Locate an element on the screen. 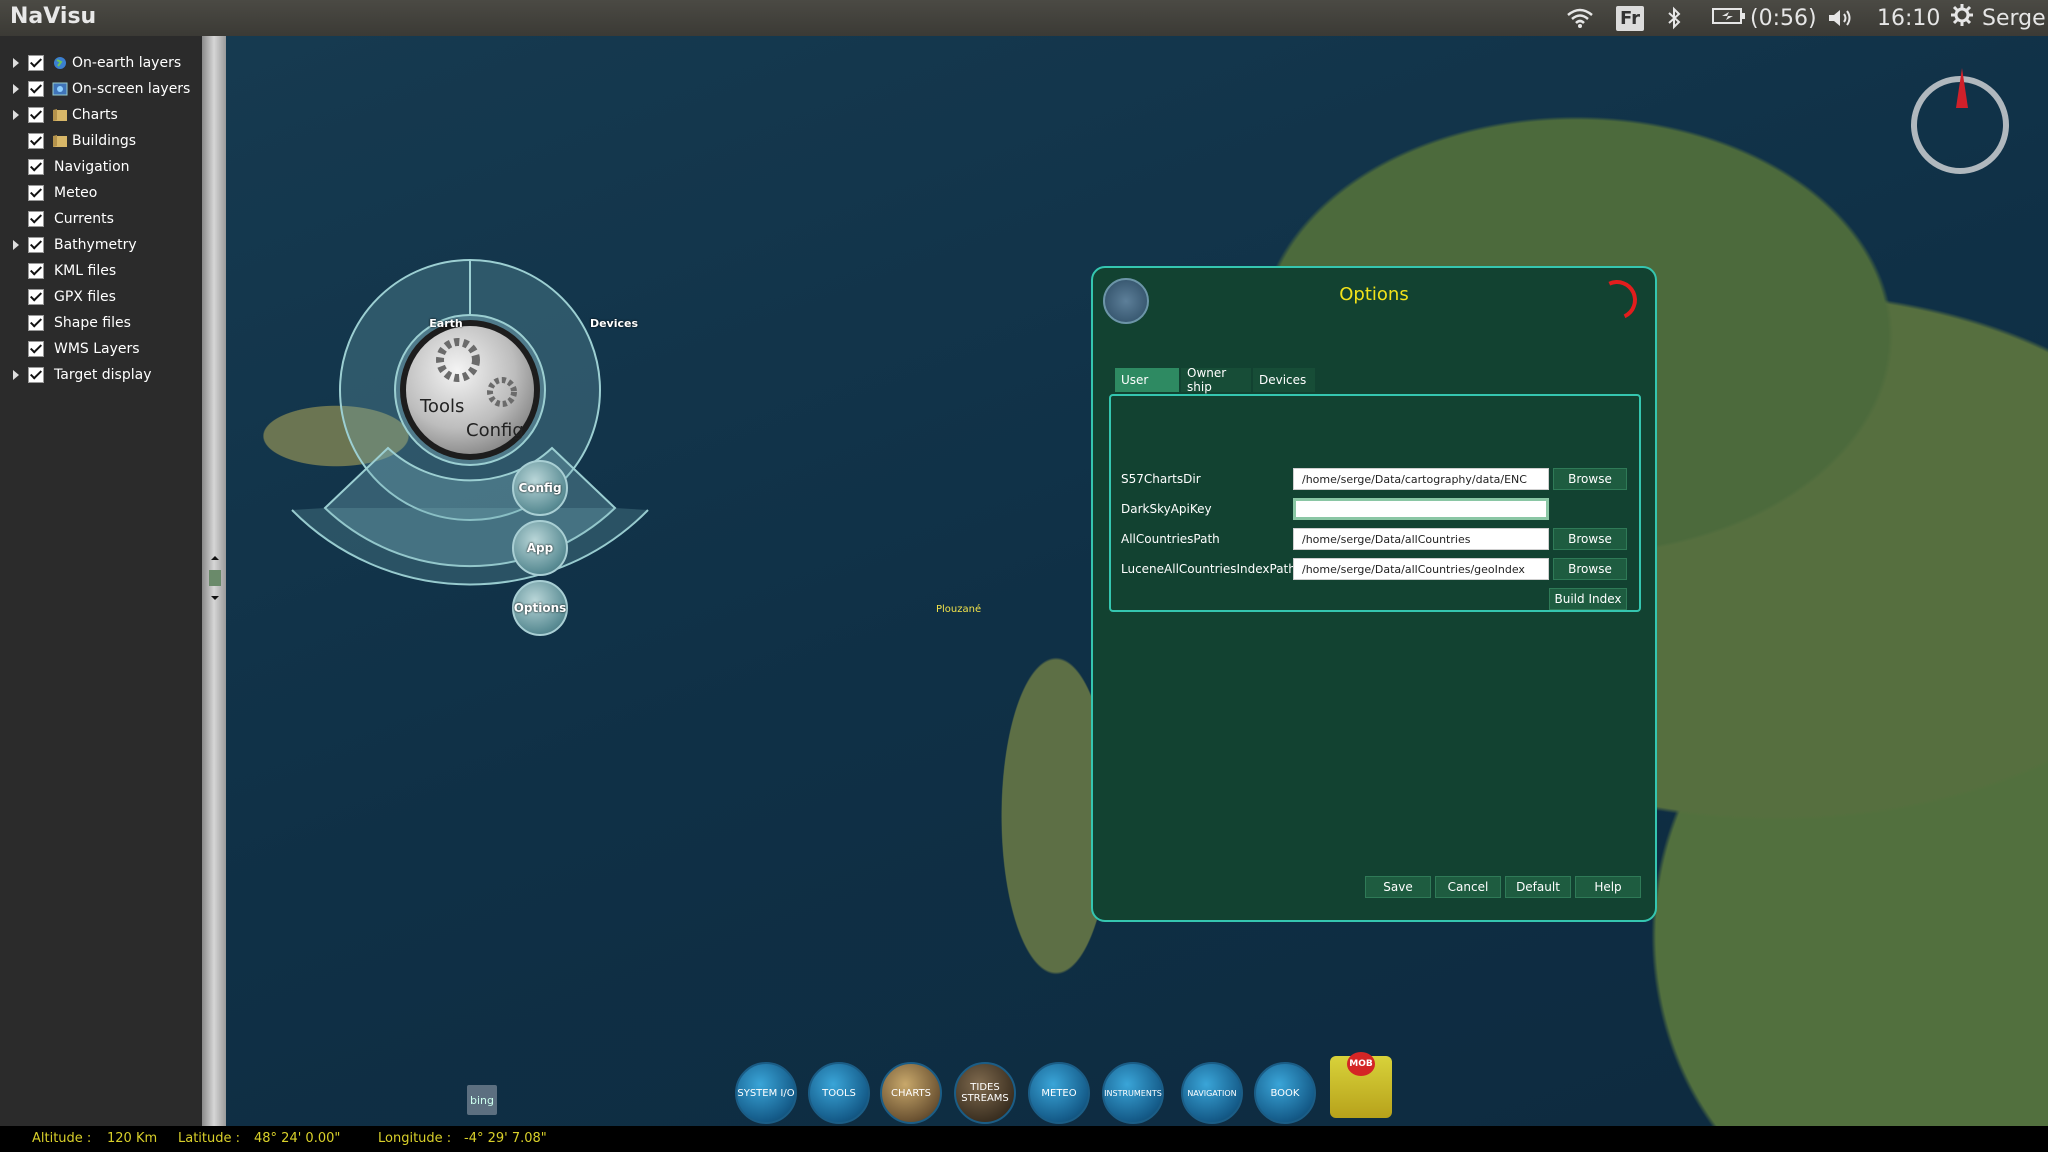 This screenshot has height=1152, width=2048. browse-s57-button: Browse is located at coordinates (1590, 479).